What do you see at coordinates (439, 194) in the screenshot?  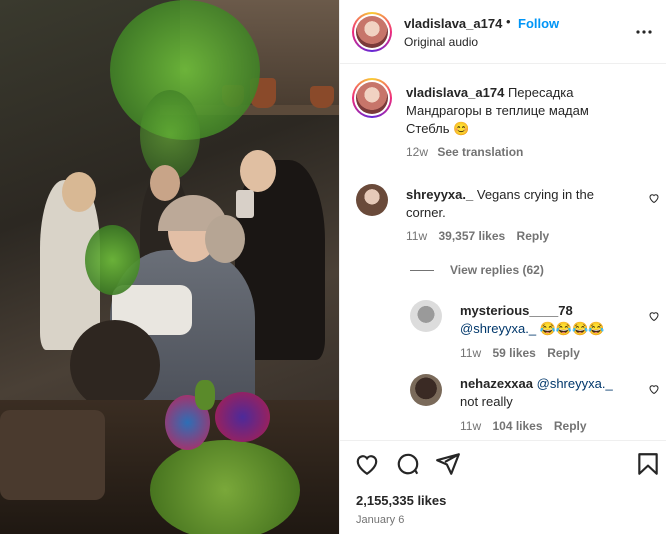 I see `comment-username: shreyyxa._` at bounding box center [439, 194].